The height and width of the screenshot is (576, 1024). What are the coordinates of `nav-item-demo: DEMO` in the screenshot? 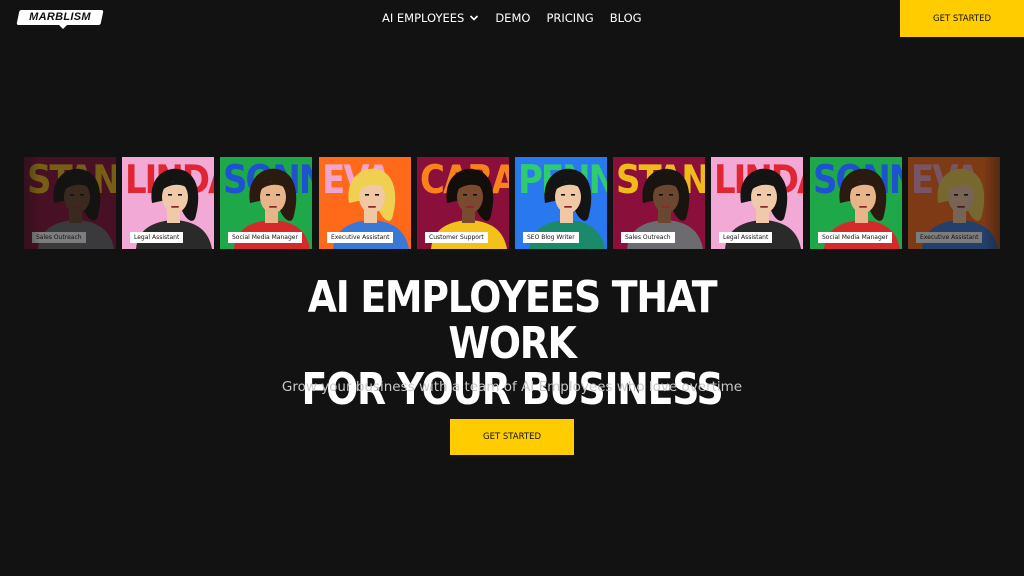 It's located at (512, 18).